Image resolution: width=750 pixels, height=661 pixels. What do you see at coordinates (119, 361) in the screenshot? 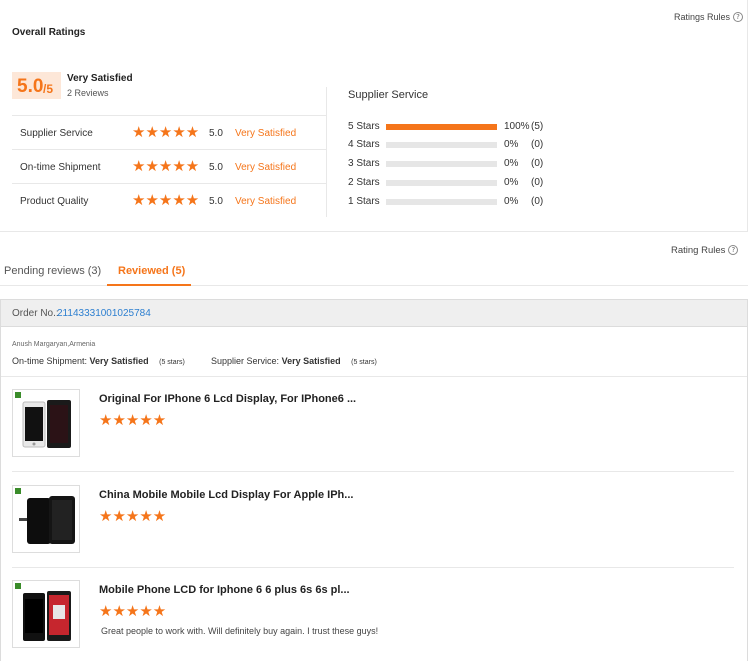
I see `ontime-value: Very Satisfied` at bounding box center [119, 361].